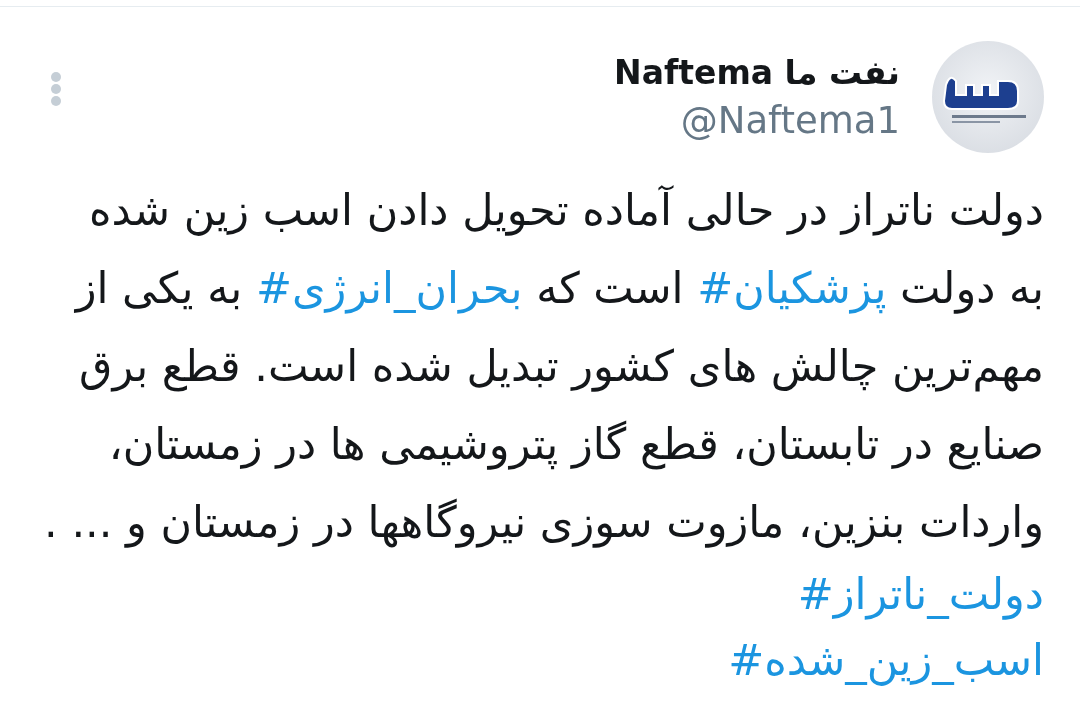 The width and height of the screenshot is (1080, 728). What do you see at coordinates (757, 73) in the screenshot?
I see `author-name: نفت ما Naftema` at bounding box center [757, 73].